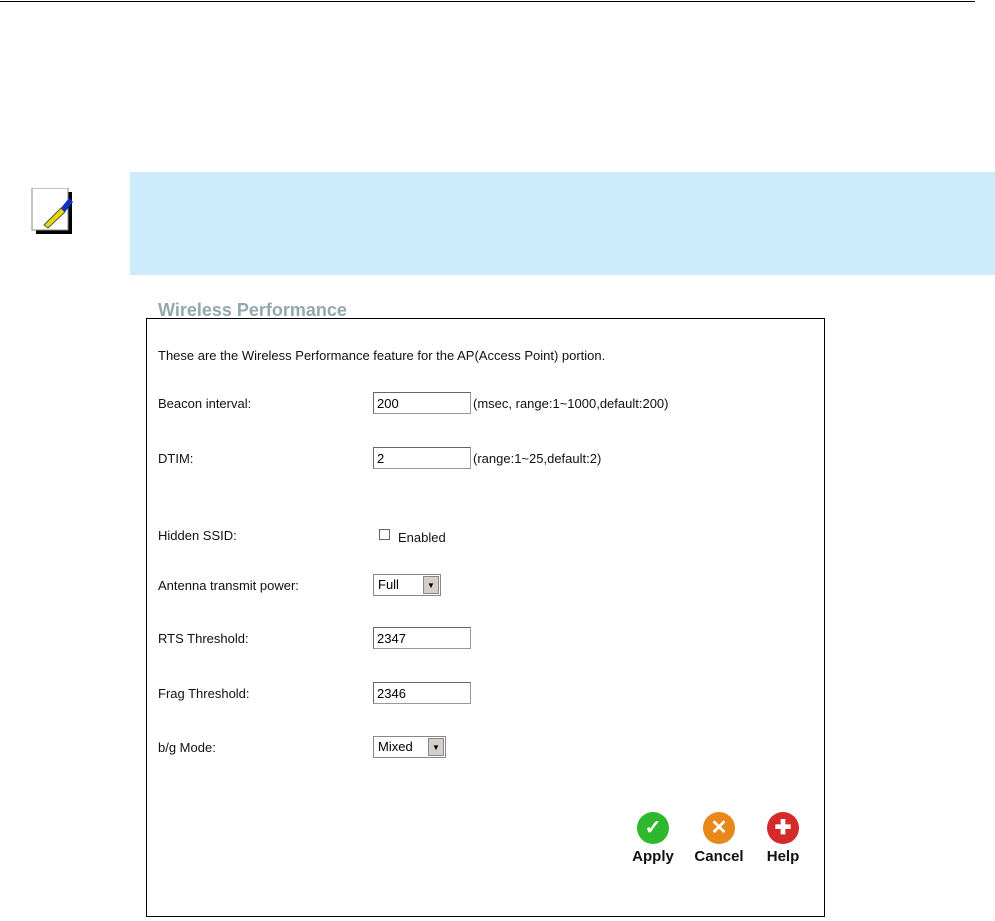 The image size is (995, 921). What do you see at coordinates (395, 746) in the screenshot?
I see `bg-mode-value: Mixed` at bounding box center [395, 746].